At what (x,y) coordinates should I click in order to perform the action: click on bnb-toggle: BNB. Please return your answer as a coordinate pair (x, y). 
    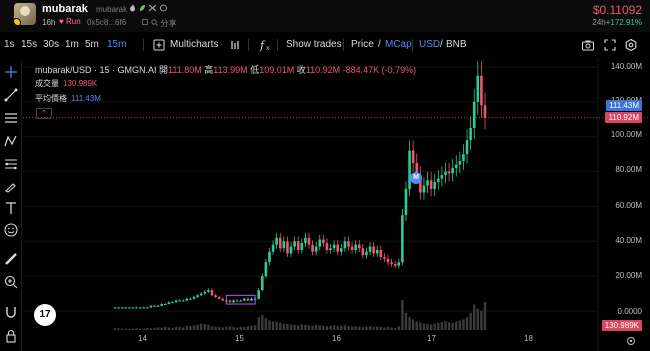
    Looking at the image, I should click on (456, 44).